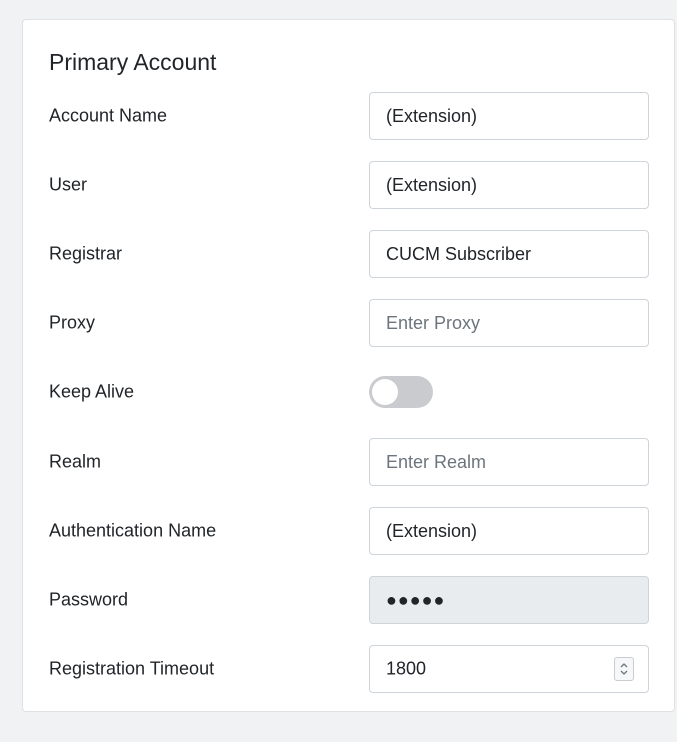 The height and width of the screenshot is (742, 677). I want to click on account-name-row: Account Name, so click(348, 116).